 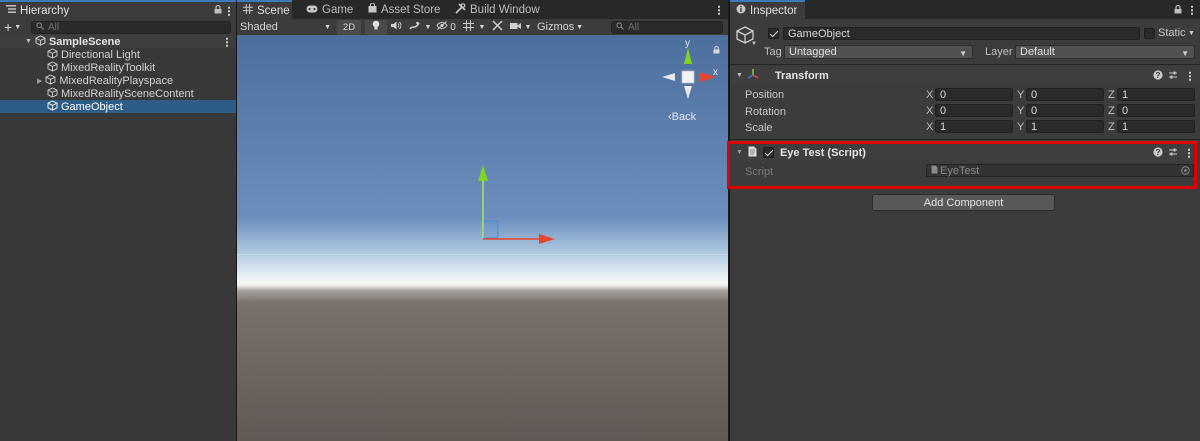 What do you see at coordinates (118, 9) in the screenshot?
I see `tab-hierarchy: Hierarchy` at bounding box center [118, 9].